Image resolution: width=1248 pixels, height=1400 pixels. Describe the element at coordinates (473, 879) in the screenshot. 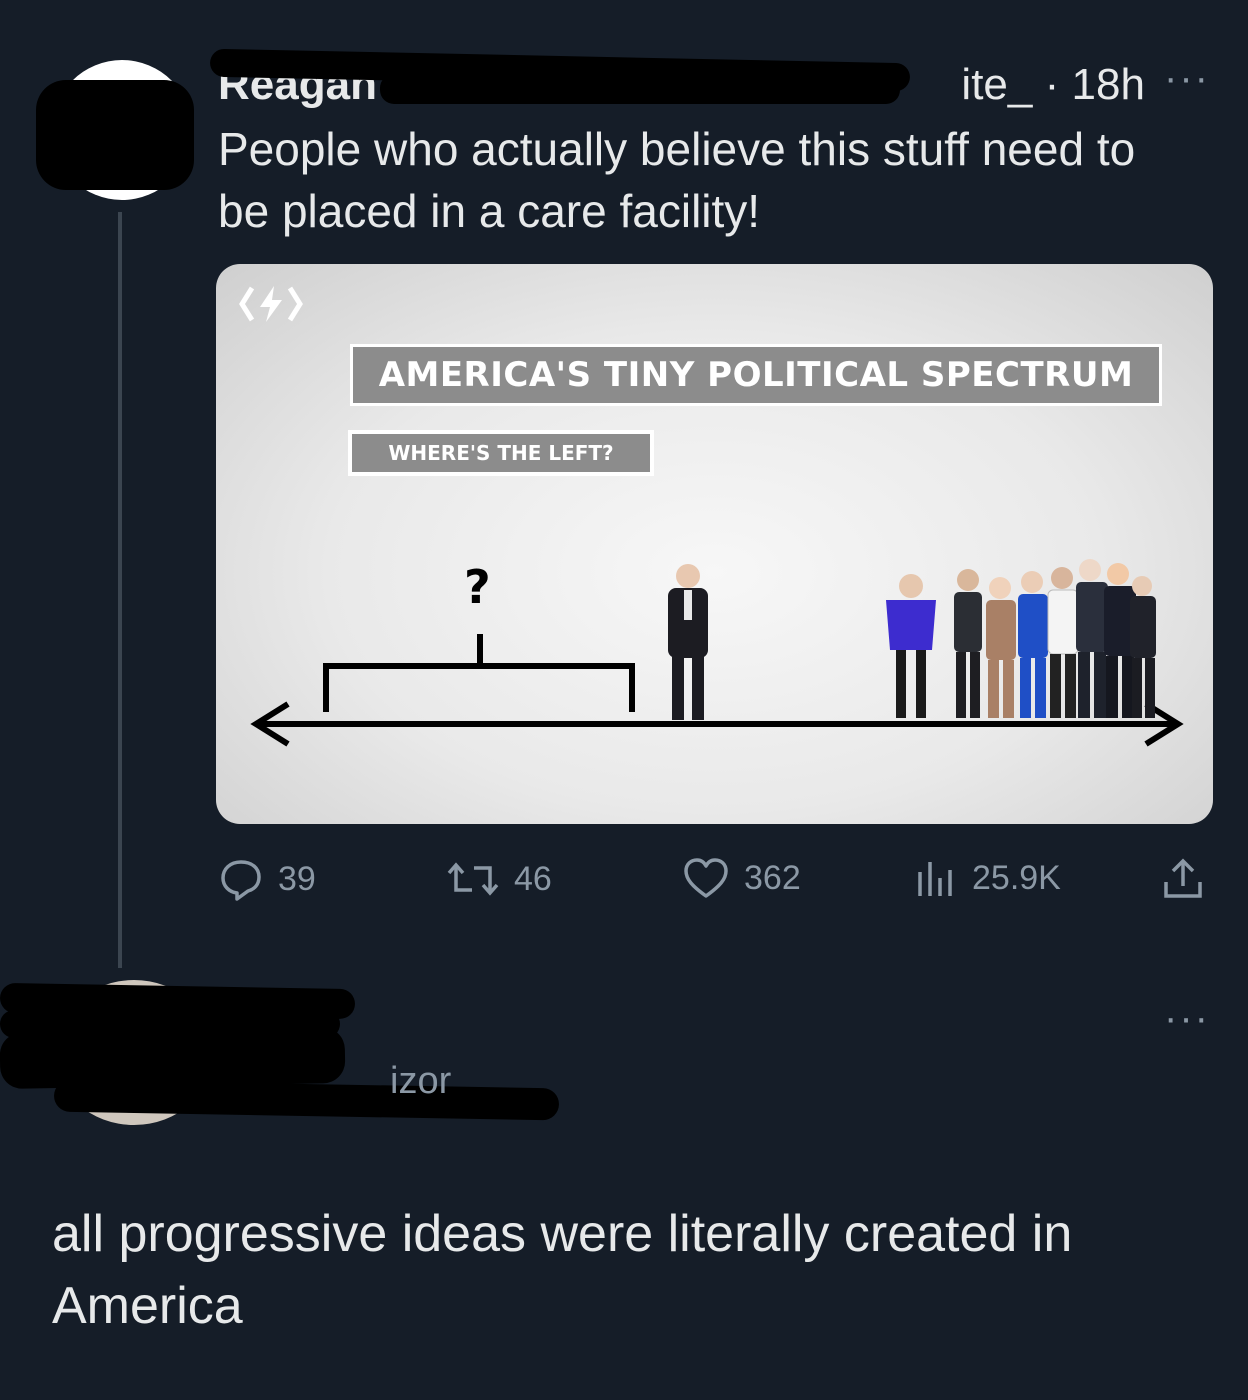

I see `retweet-icon` at that location.